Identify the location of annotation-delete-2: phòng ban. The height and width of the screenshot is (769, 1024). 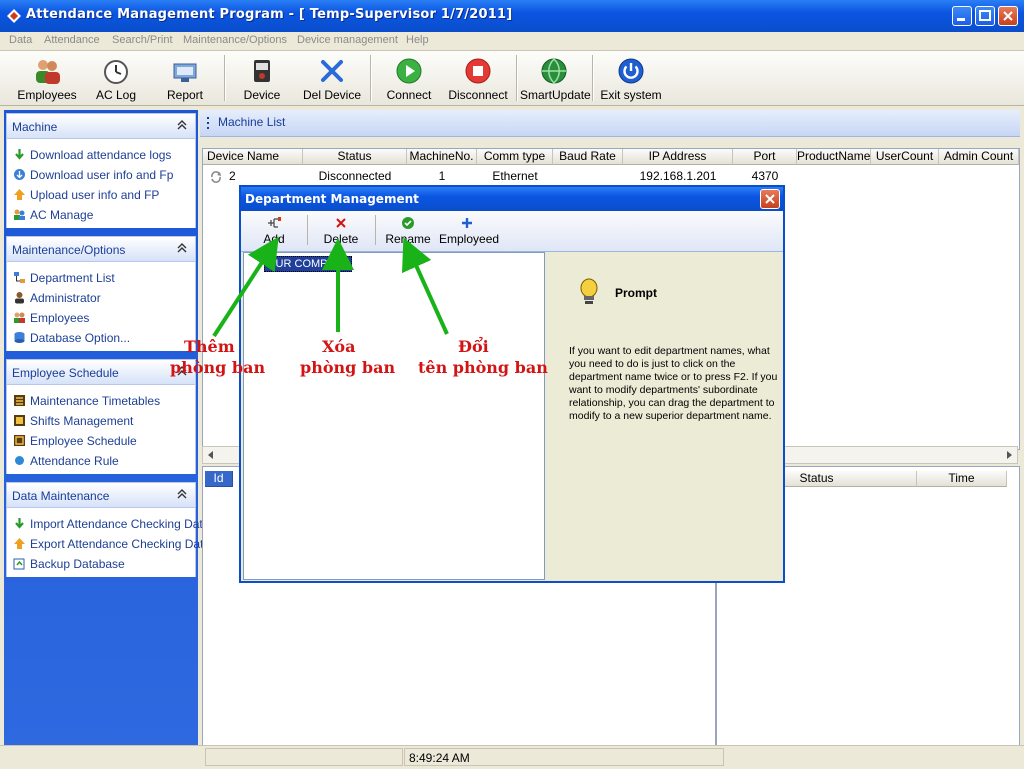
(347, 367).